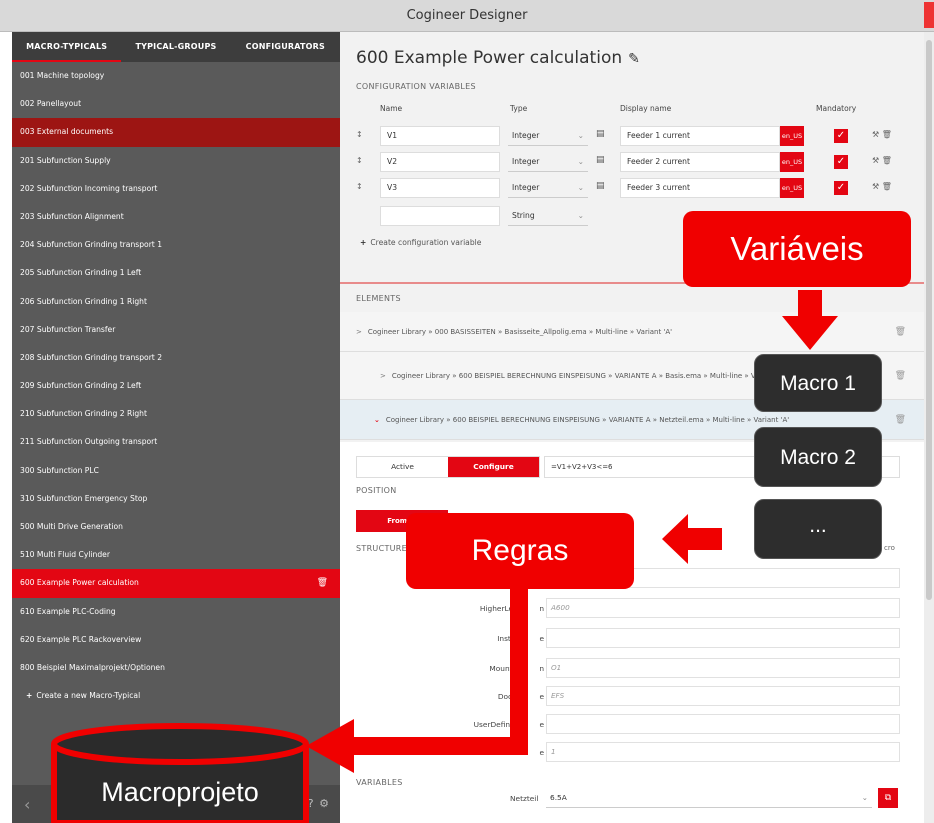 The width and height of the screenshot is (934, 823). I want to click on window-title: Cogineer Designer, so click(467, 15).